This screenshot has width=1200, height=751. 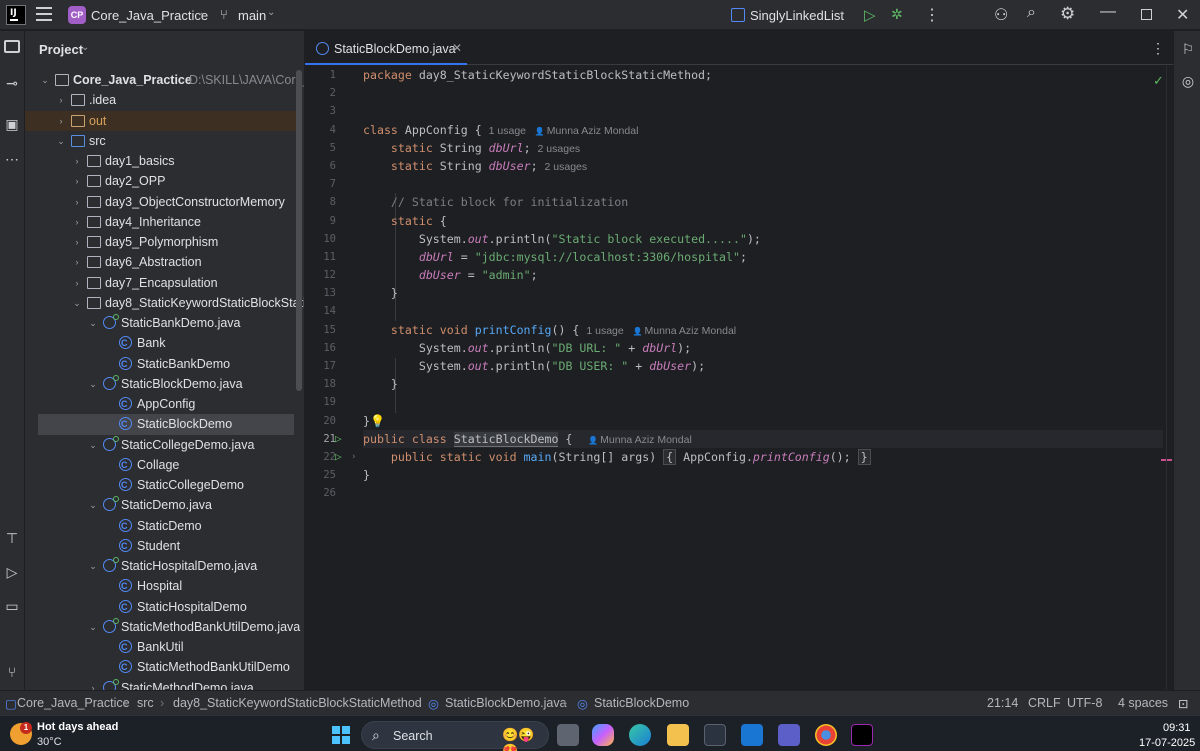 What do you see at coordinates (332, 221) in the screenshot?
I see `line-number: 9` at bounding box center [332, 221].